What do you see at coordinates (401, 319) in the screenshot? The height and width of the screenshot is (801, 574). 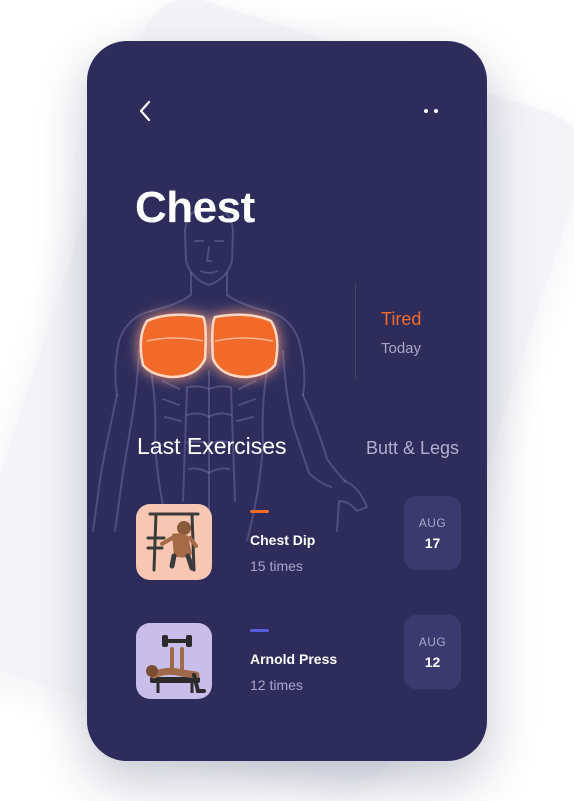 I see `muscle-status: Tired` at bounding box center [401, 319].